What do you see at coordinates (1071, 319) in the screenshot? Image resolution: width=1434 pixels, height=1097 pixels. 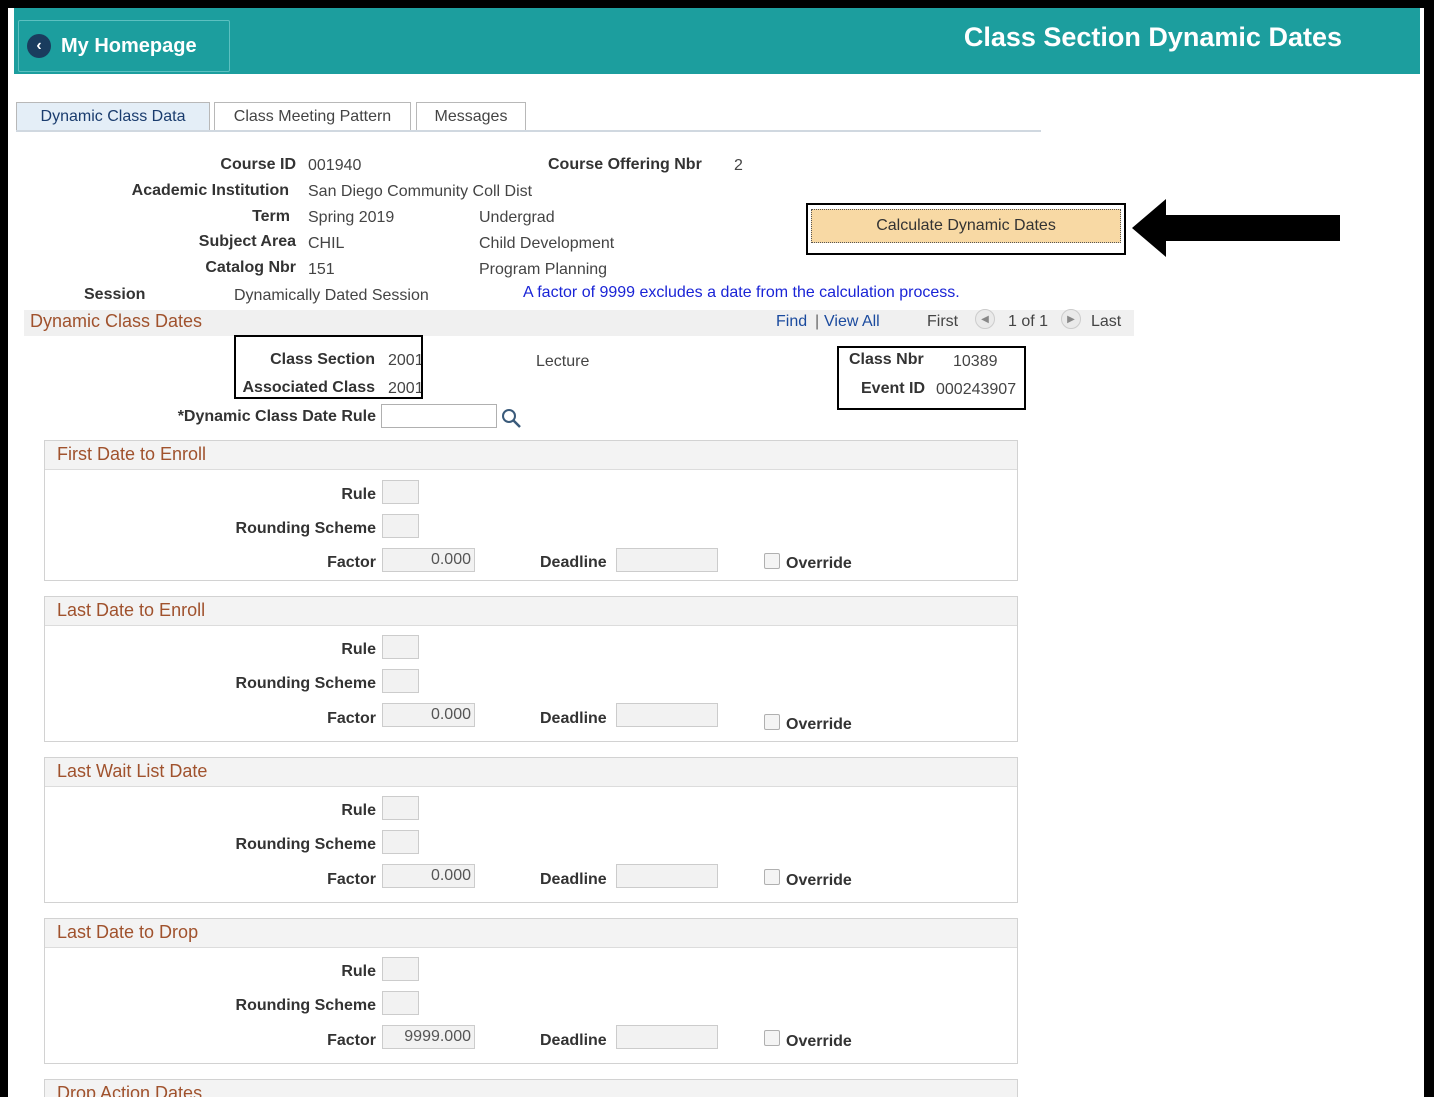 I see `next-arrow-icon: ▶` at bounding box center [1071, 319].